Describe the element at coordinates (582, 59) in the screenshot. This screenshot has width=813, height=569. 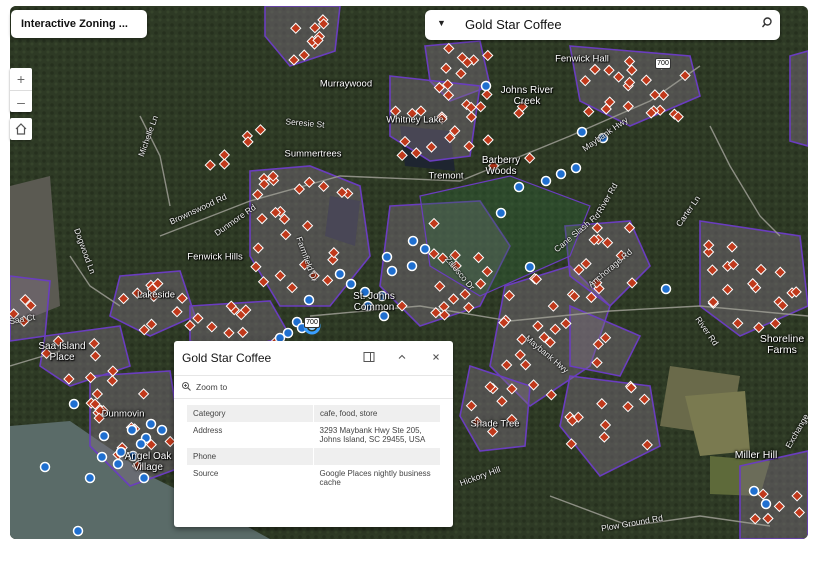
I see `place-label: Fenwick Hall` at that location.